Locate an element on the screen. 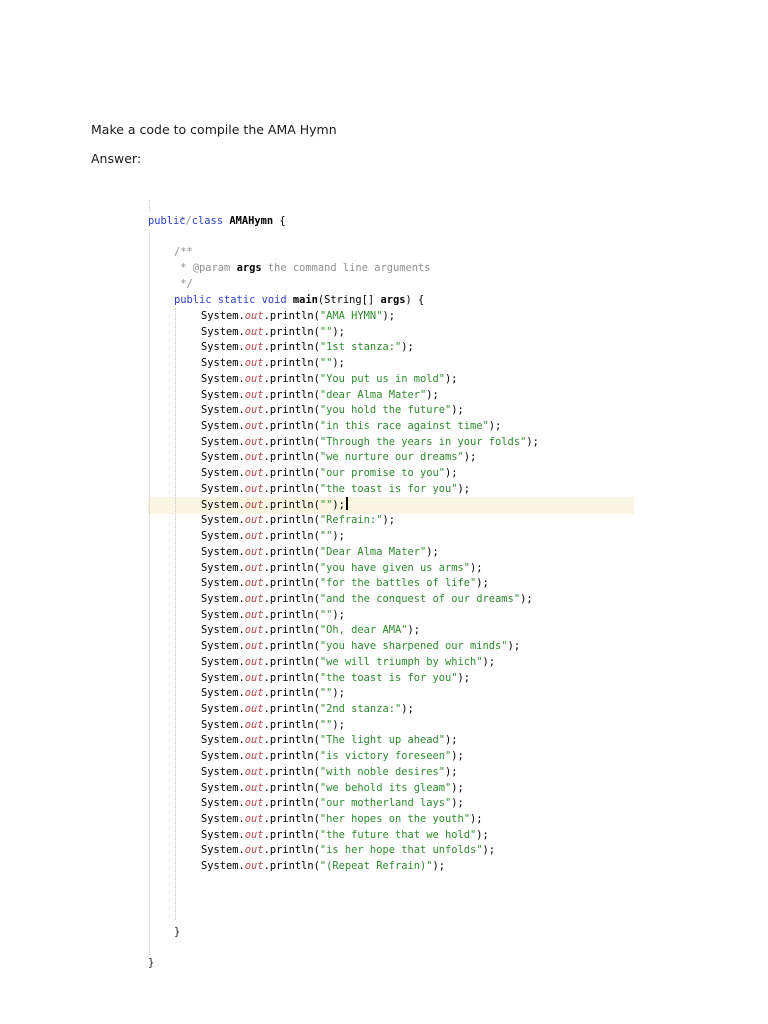 Image resolution: width=768 pixels, height=1024 pixels. string-literal: "our motherland lays" is located at coordinates (385, 803).